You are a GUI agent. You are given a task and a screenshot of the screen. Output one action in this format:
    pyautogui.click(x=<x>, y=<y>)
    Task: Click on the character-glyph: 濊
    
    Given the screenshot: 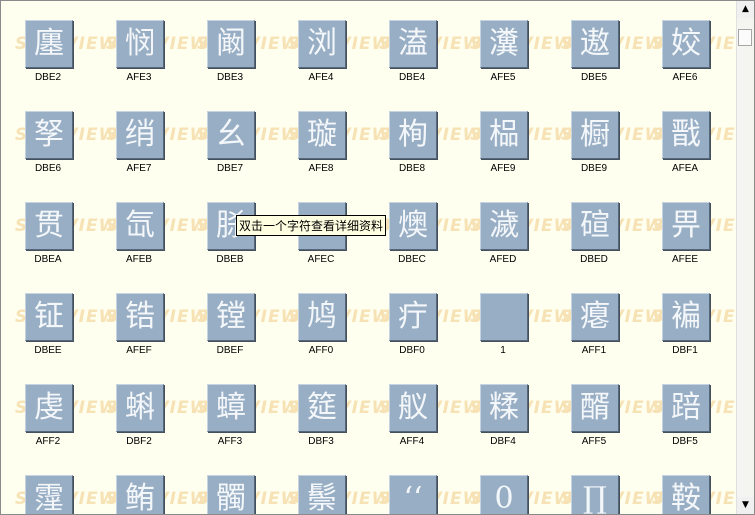 What is the action you would take?
    pyautogui.click(x=504, y=226)
    